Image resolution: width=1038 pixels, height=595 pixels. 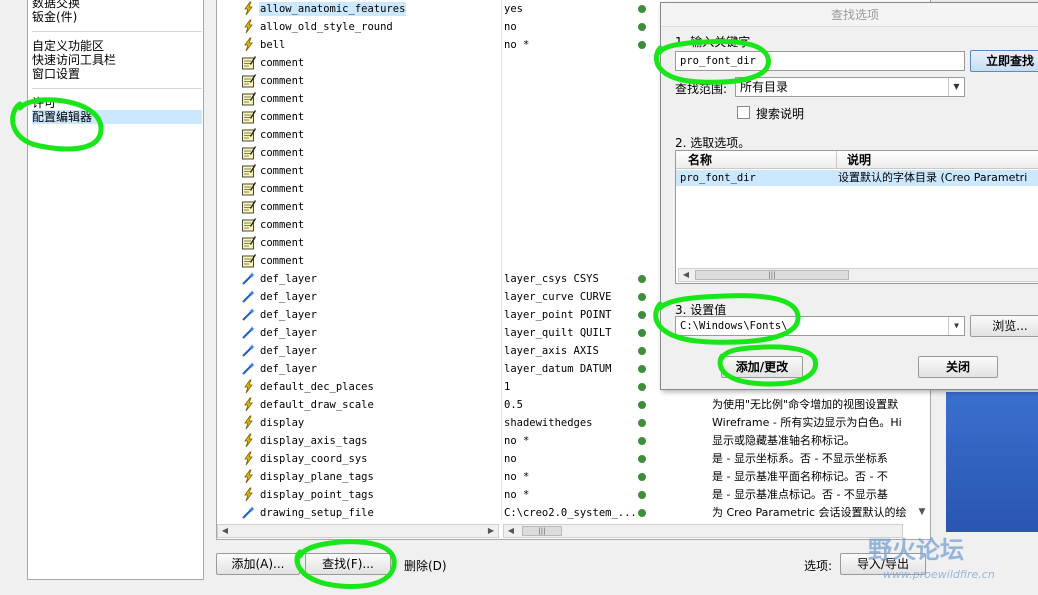 I want to click on annotation-circle-config-editor, so click(x=57, y=124).